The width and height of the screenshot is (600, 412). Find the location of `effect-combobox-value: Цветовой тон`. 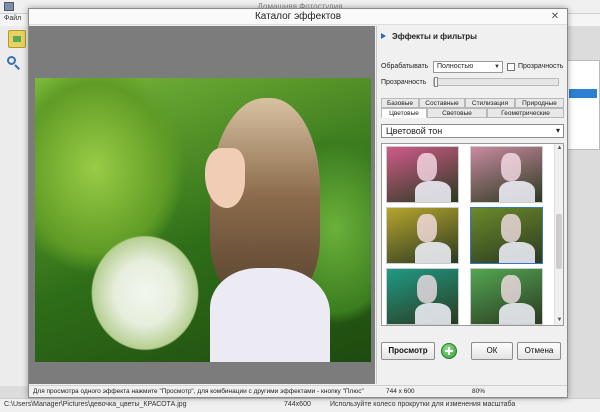

effect-combobox-value: Цветовой тон is located at coordinates (414, 131).